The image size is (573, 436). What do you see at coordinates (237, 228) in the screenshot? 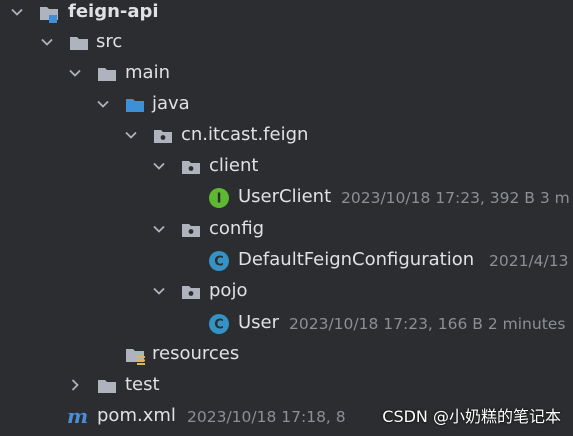
I see `tree-label-config: config` at bounding box center [237, 228].